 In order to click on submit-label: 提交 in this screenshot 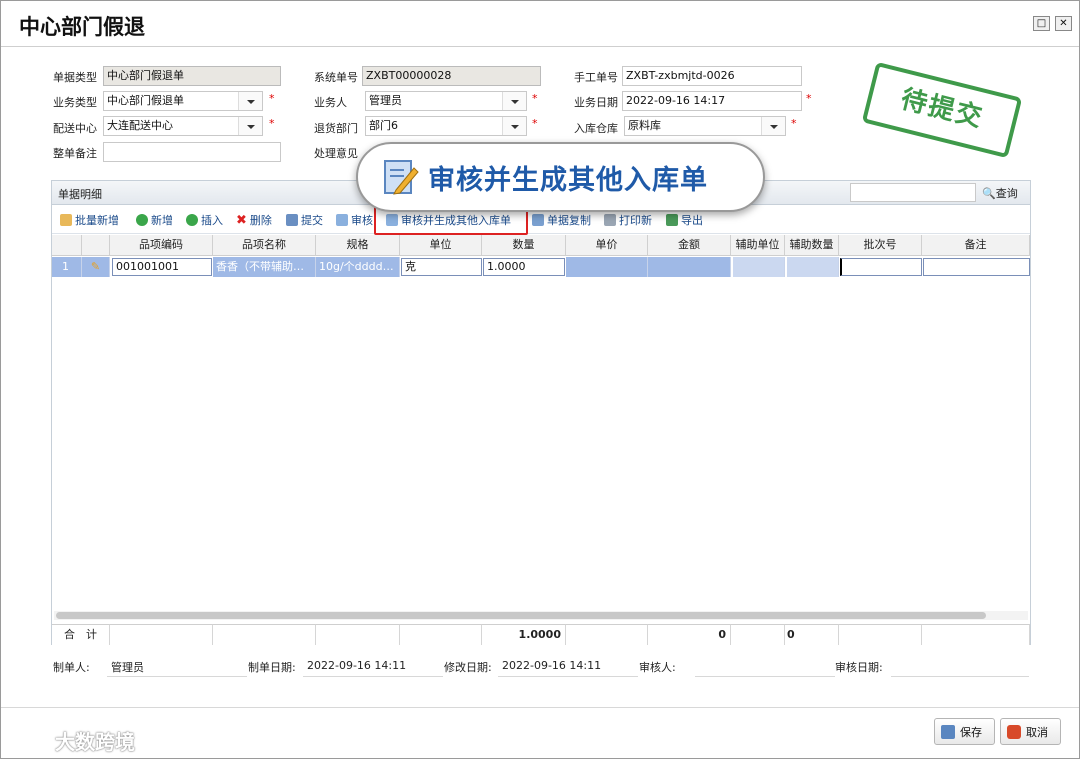, I will do `click(312, 220)`.